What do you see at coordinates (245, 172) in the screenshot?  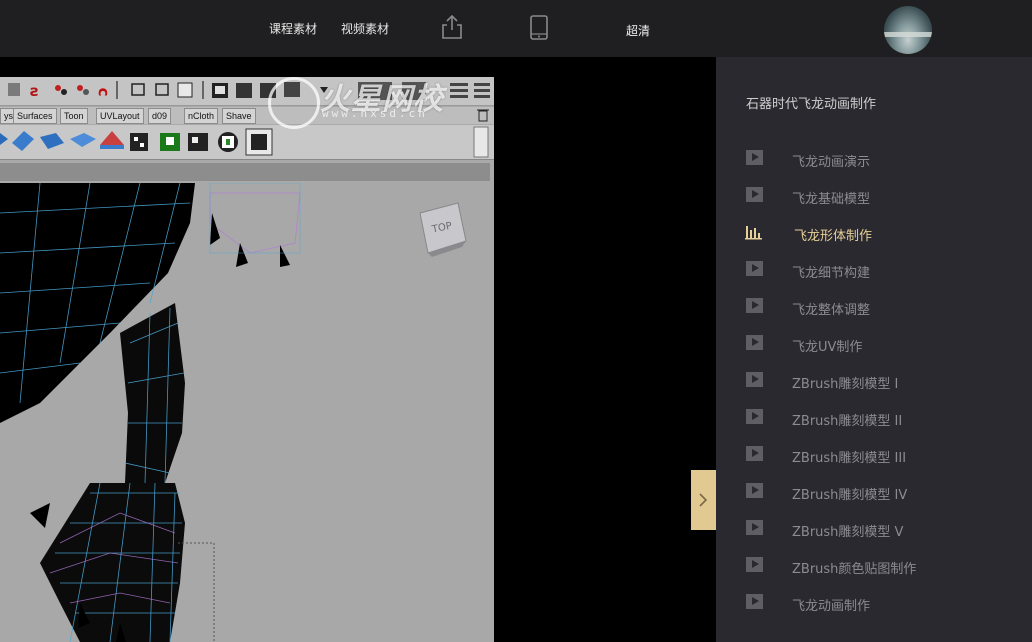 I see `maya-panel-menu` at bounding box center [245, 172].